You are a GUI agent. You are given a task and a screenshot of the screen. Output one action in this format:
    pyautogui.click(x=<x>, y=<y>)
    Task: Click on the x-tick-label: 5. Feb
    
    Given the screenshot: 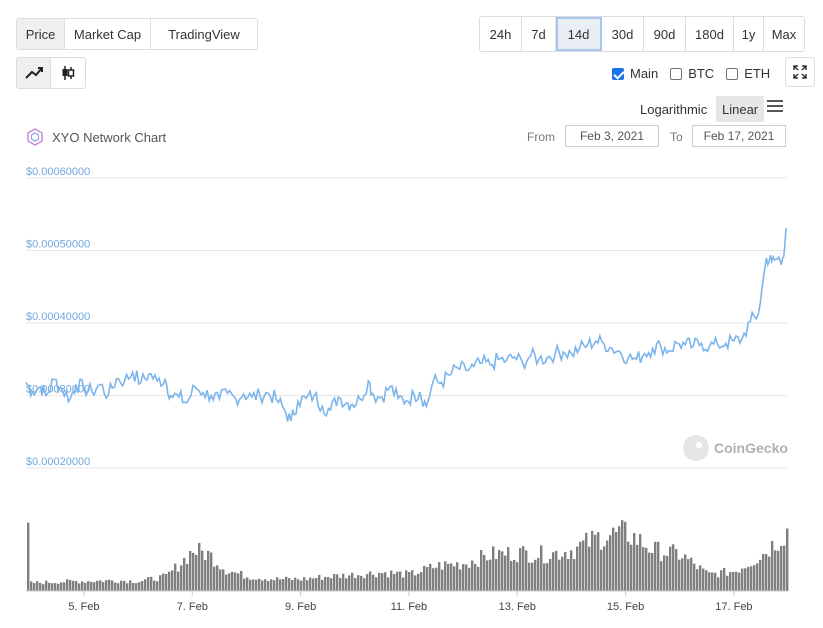 What is the action you would take?
    pyautogui.click(x=83, y=607)
    